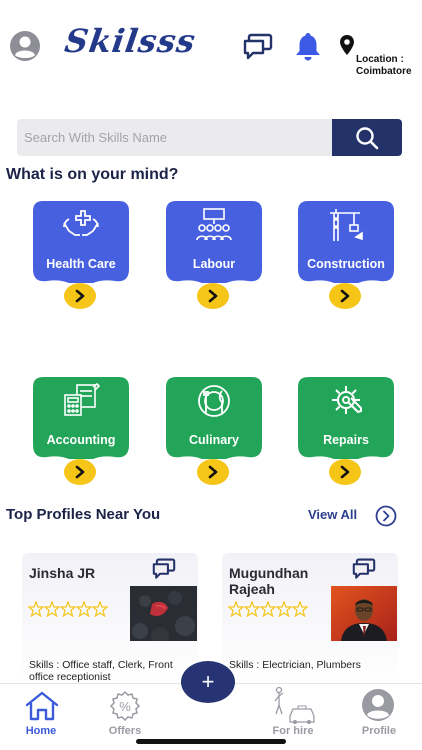 The image size is (422, 750). I want to click on construction-crane-icon, so click(346, 225).